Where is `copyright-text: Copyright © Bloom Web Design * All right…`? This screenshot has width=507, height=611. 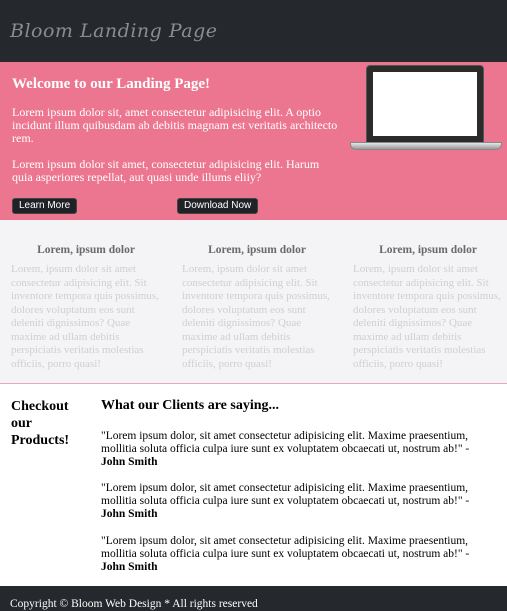 copyright-text: Copyright © Bloom Web Design * All right… is located at coordinates (134, 604).